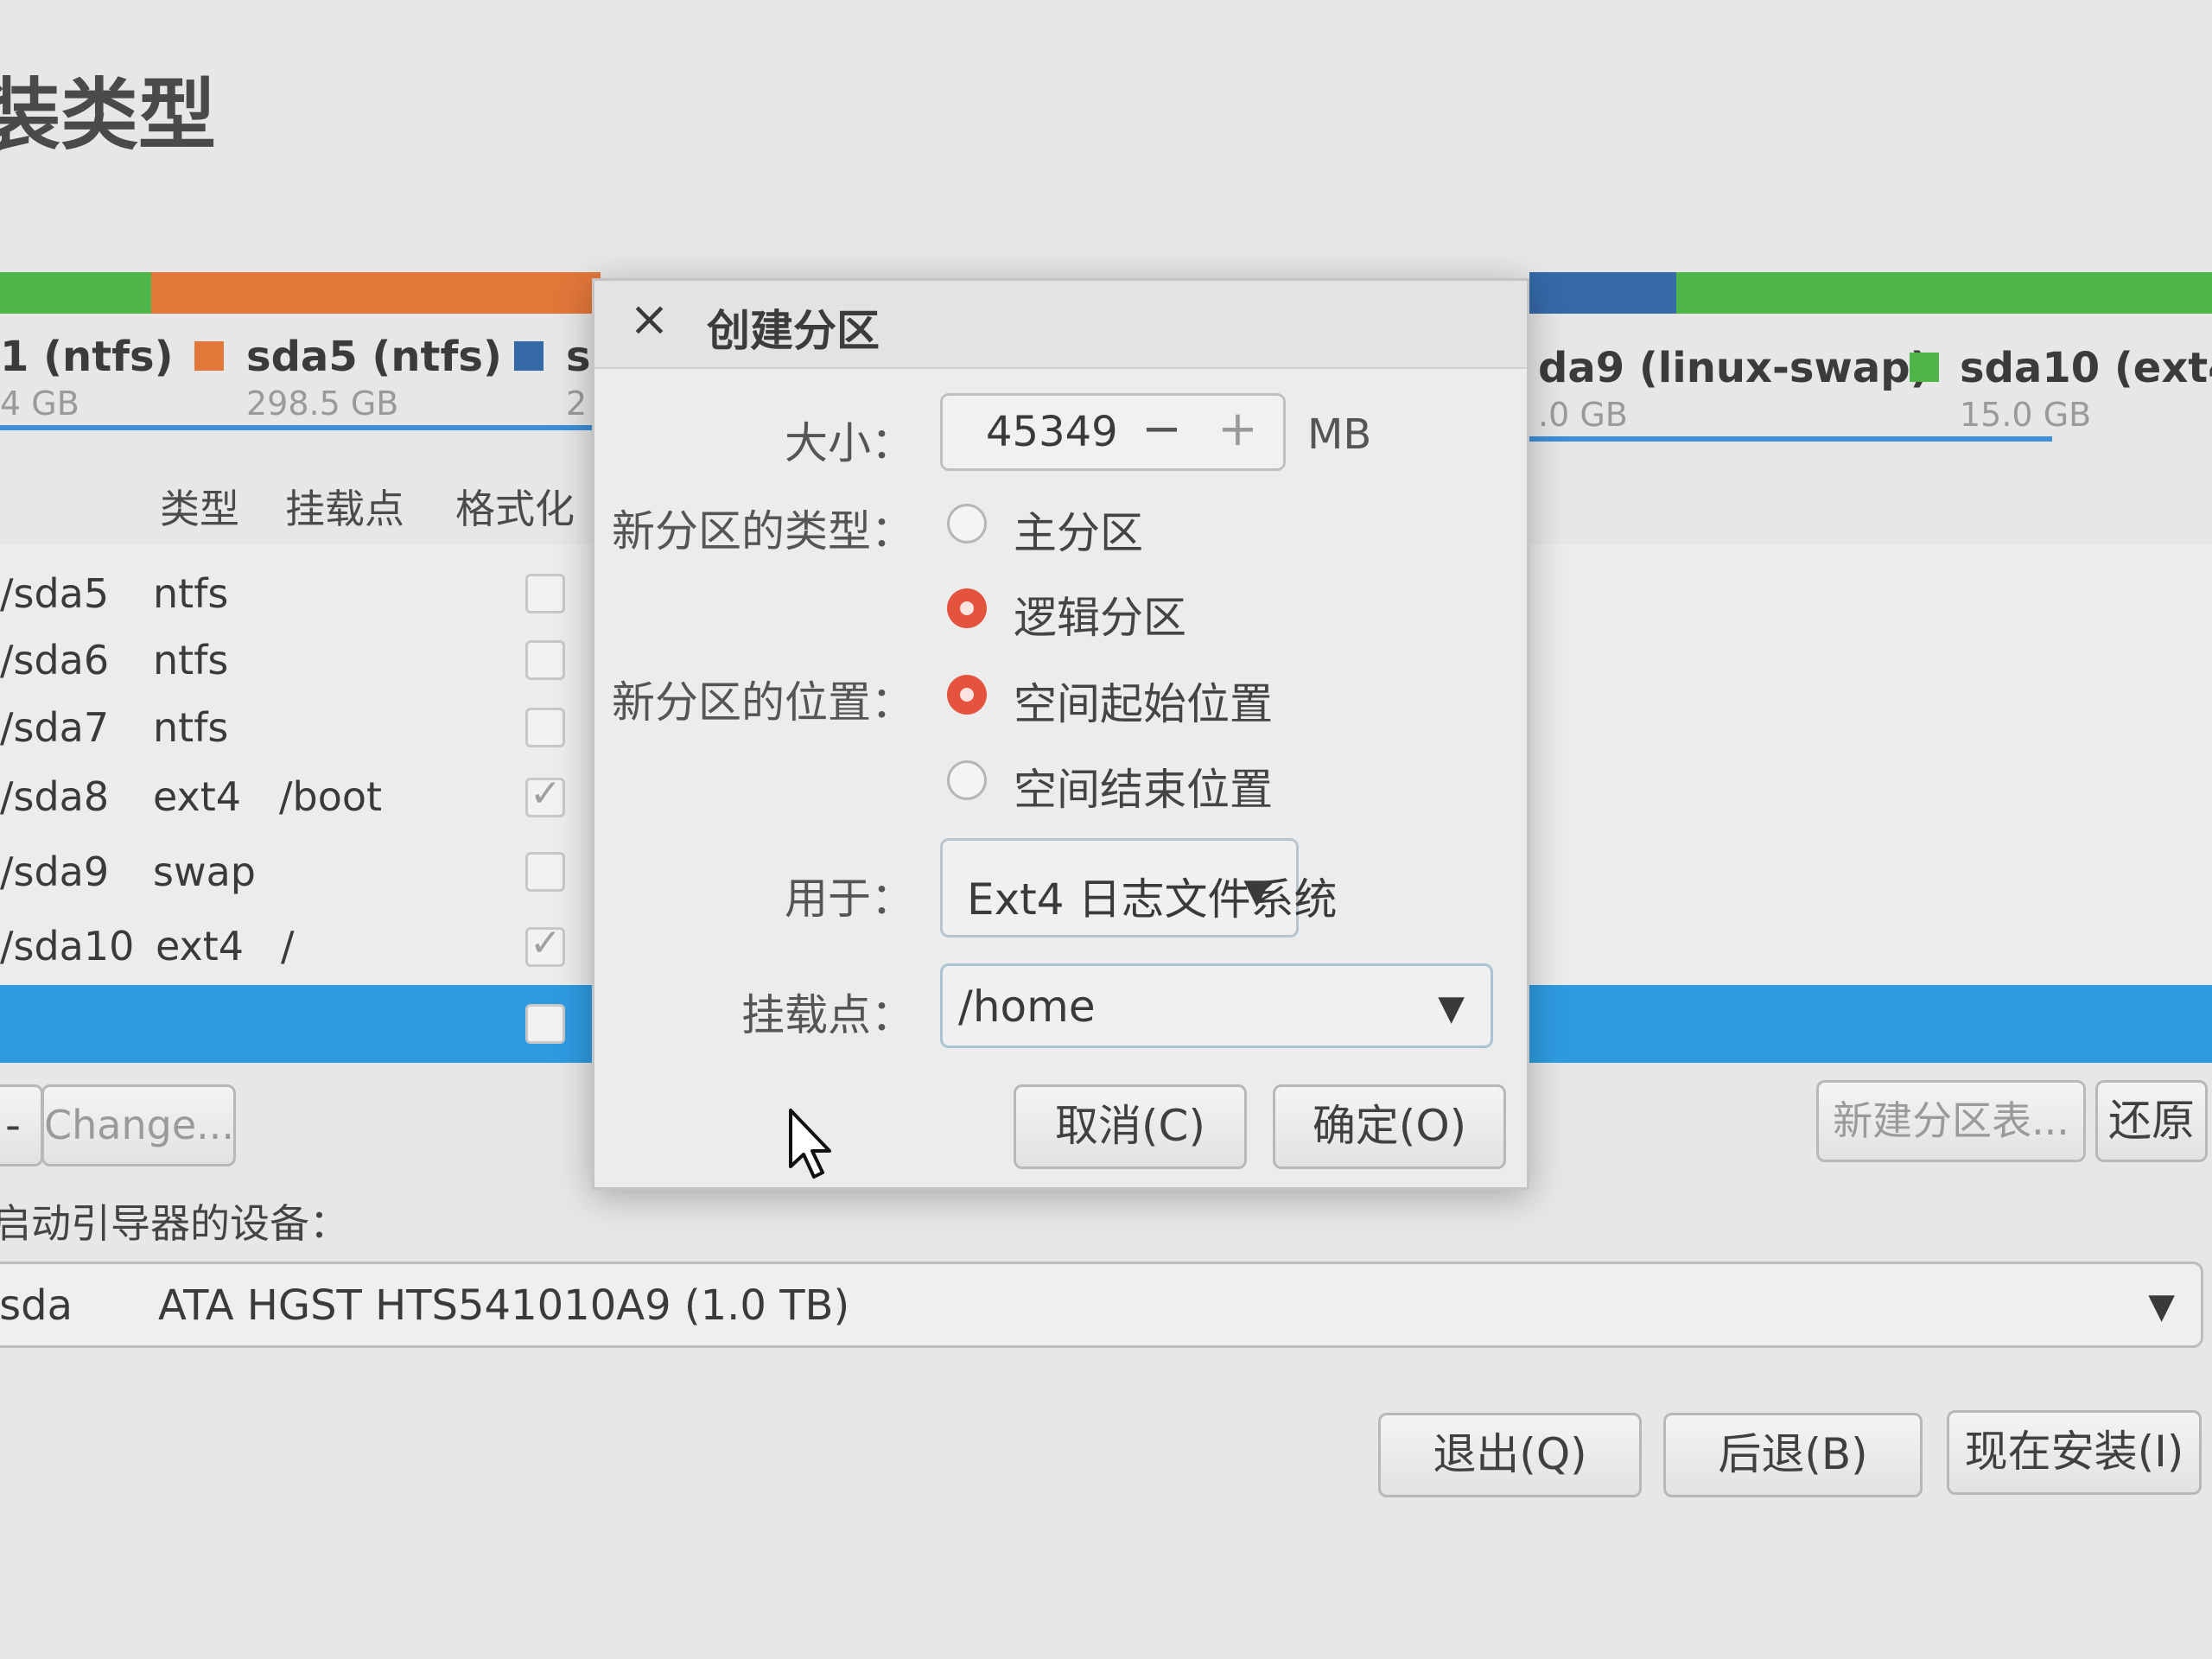  What do you see at coordinates (21, 1125) in the screenshot?
I see `remove-partition-button: -` at bounding box center [21, 1125].